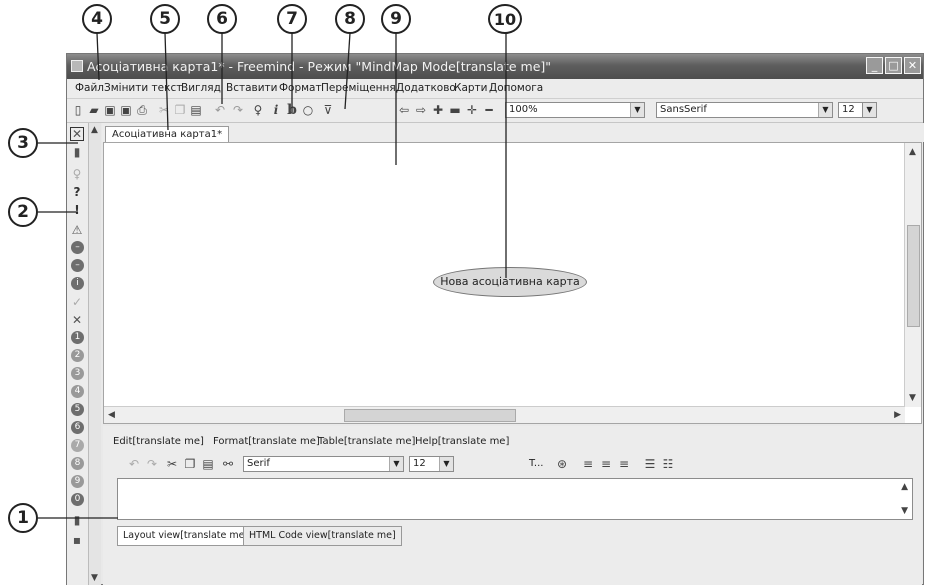 This screenshot has width=926, height=587. I want to click on font-family-select: SansSerif ▼, so click(744, 110).